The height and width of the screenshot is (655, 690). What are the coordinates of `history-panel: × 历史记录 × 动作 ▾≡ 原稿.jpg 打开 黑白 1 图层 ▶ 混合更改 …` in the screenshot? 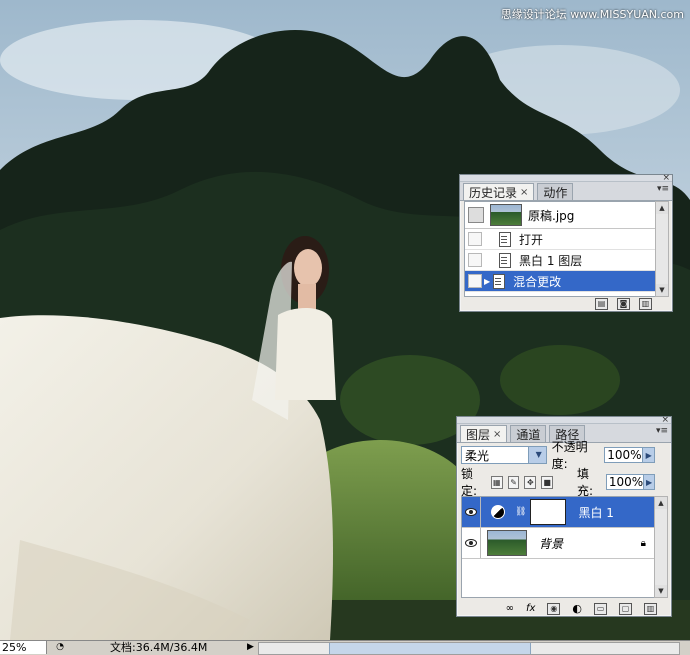 It's located at (566, 242).